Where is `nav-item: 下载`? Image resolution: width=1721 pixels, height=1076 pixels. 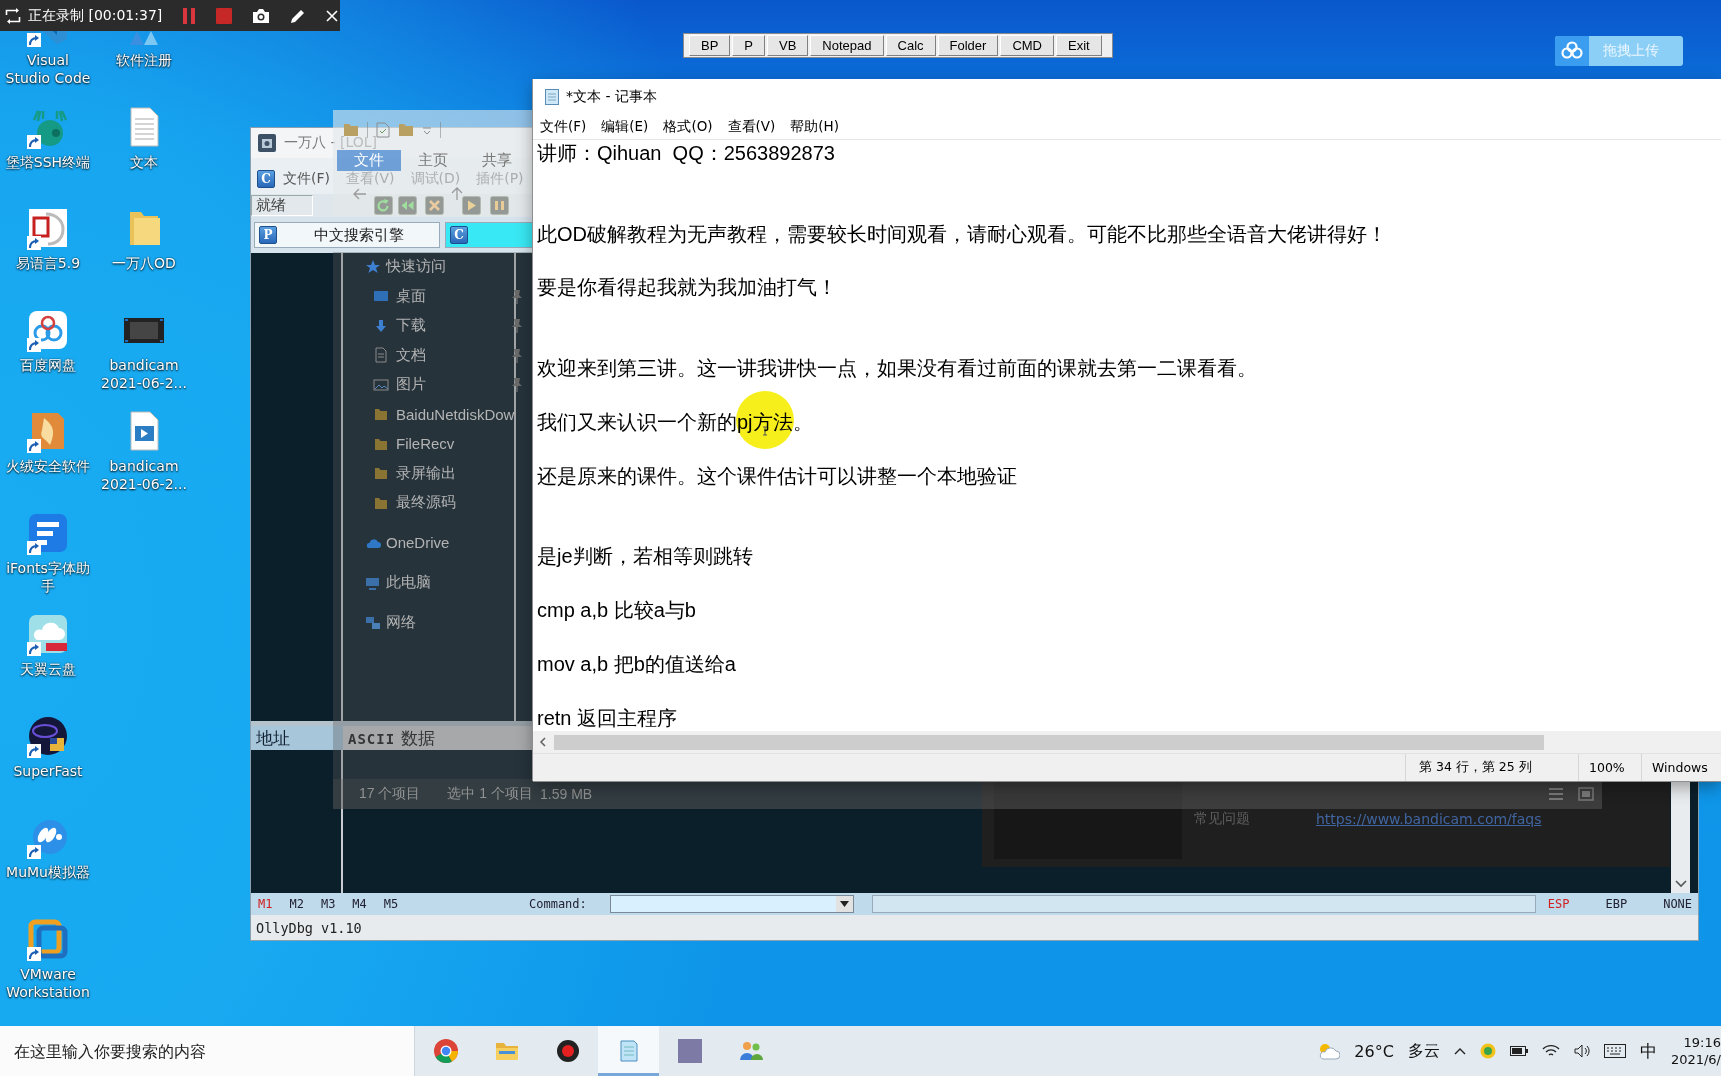 nav-item: 下载 is located at coordinates (411, 326).